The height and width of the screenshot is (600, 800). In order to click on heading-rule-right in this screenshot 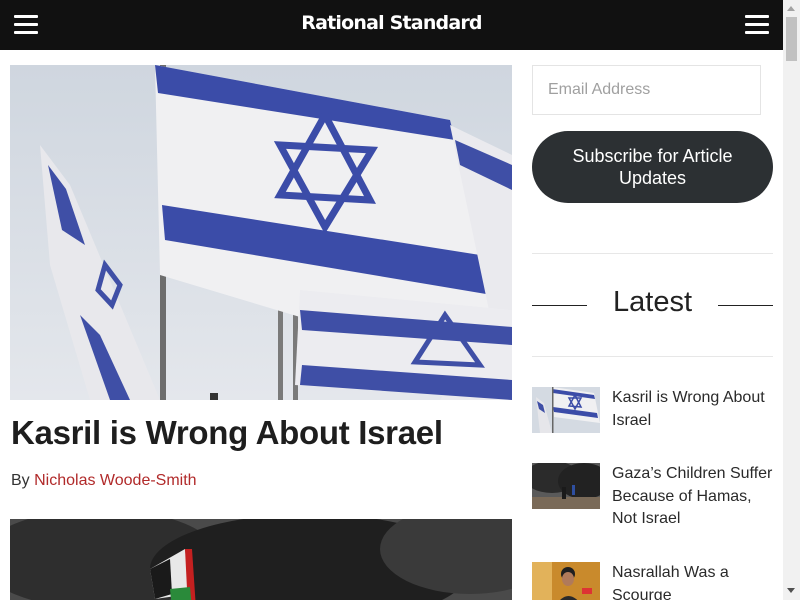, I will do `click(745, 305)`.